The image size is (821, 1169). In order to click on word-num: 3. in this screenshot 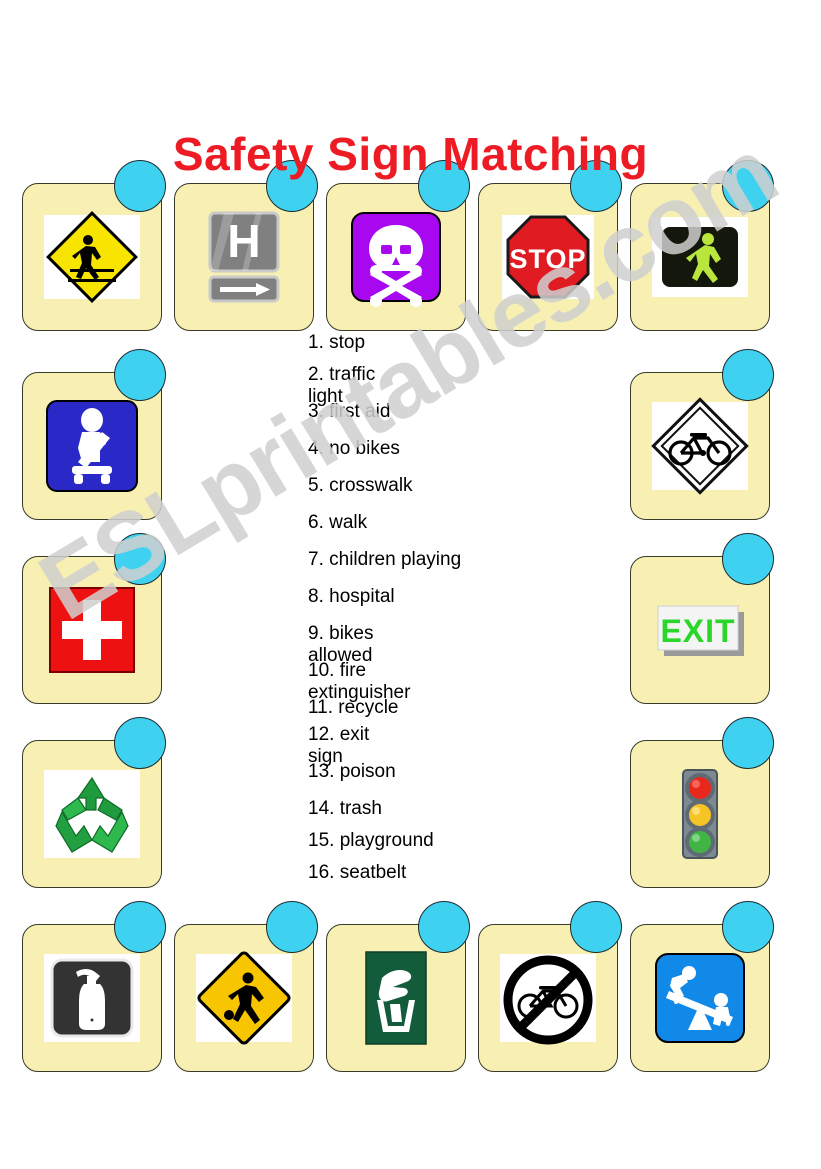, I will do `click(316, 411)`.